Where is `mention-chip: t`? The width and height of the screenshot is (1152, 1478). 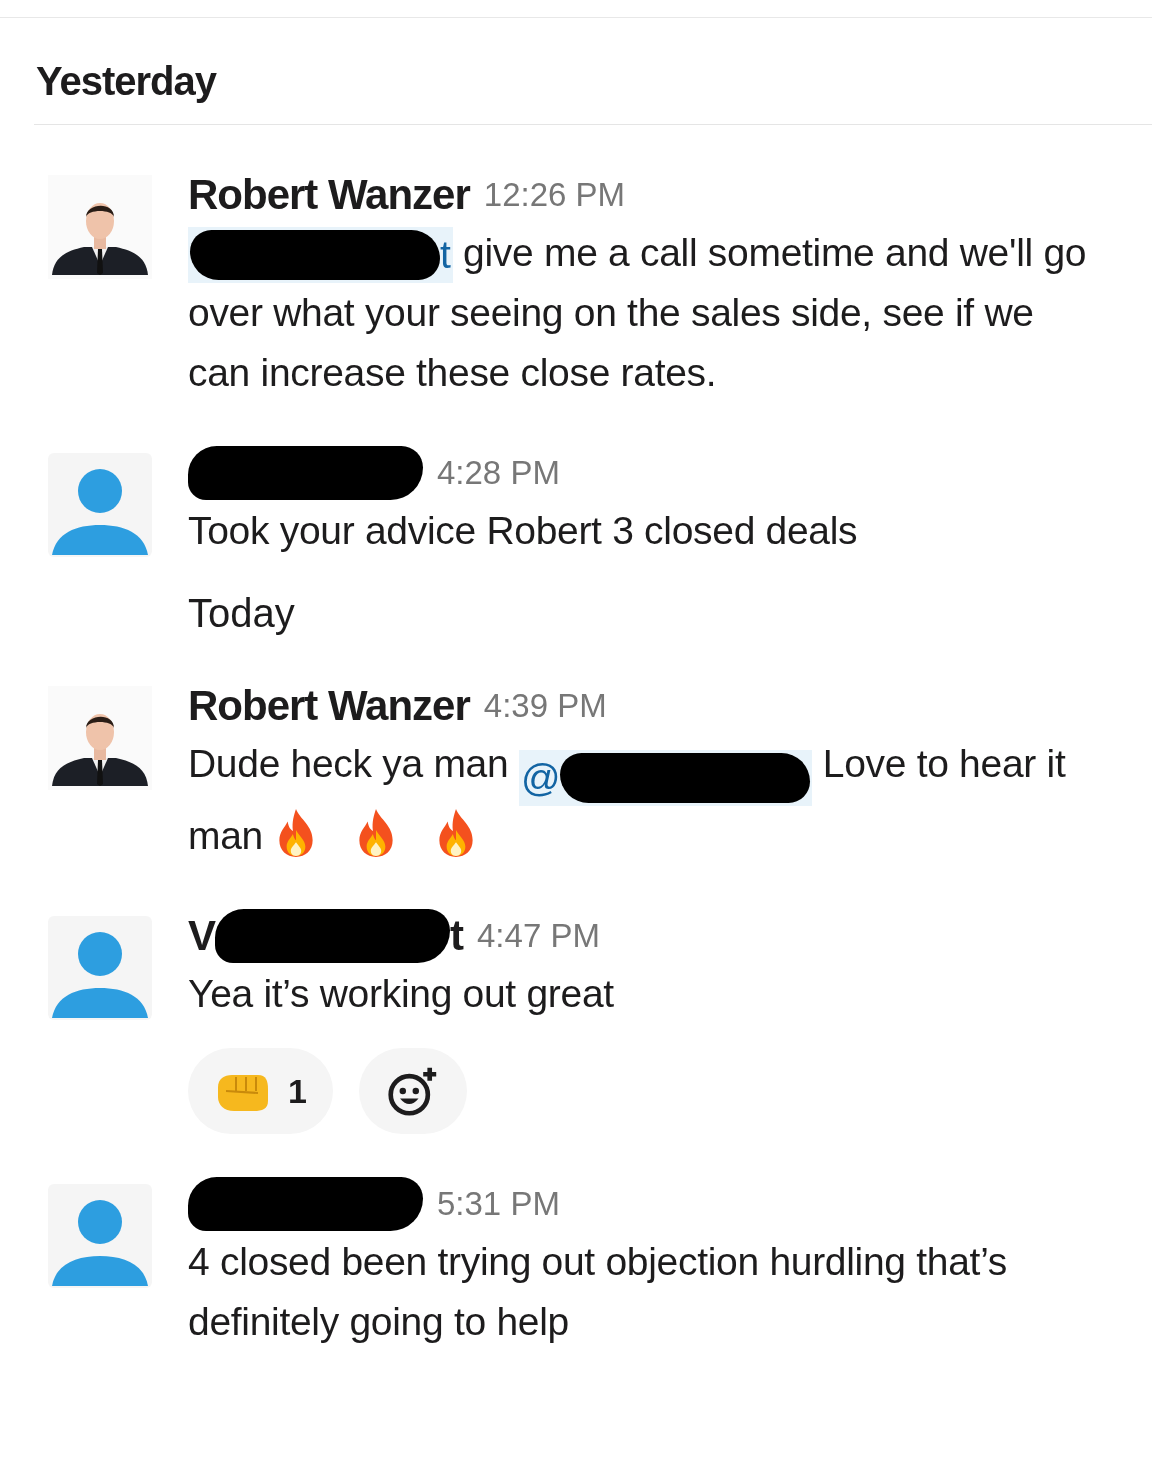
mention-chip: t is located at coordinates (320, 255).